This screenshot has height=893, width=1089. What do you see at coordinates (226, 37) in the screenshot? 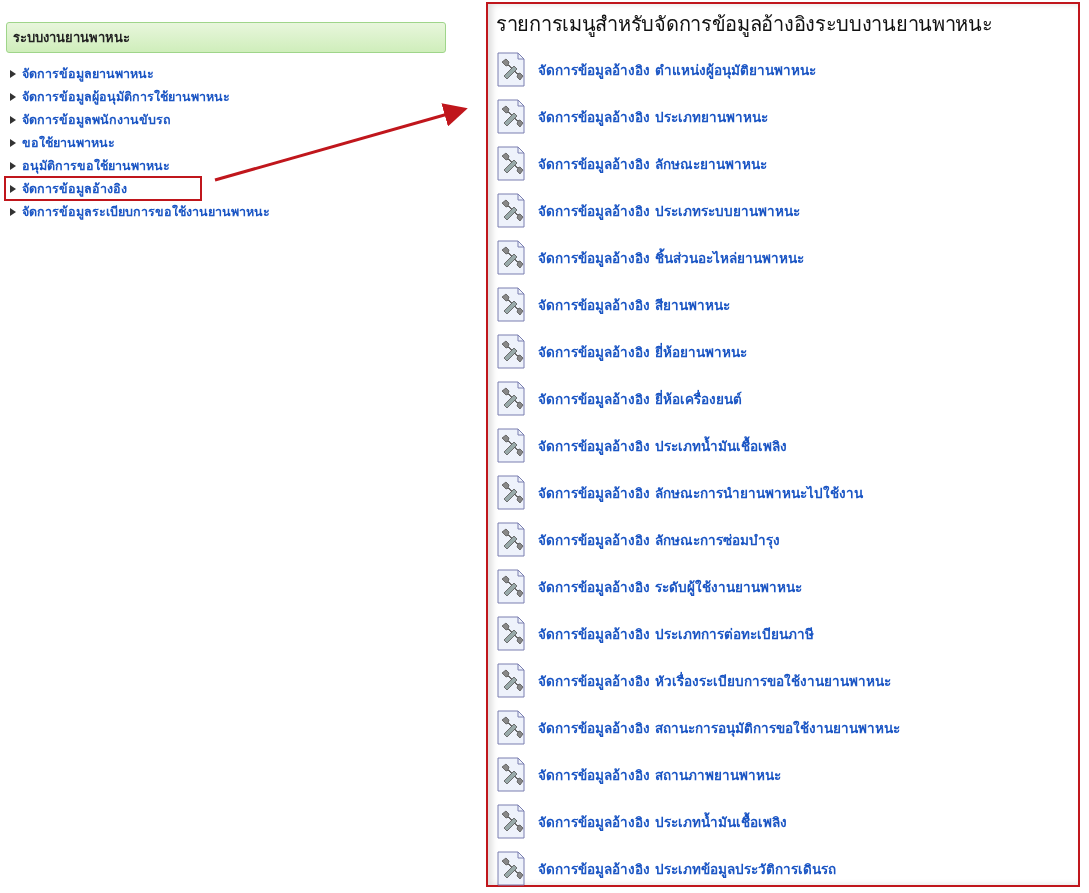
I see `sidebar-title: ระบบงานยานพาหนะ` at bounding box center [226, 37].